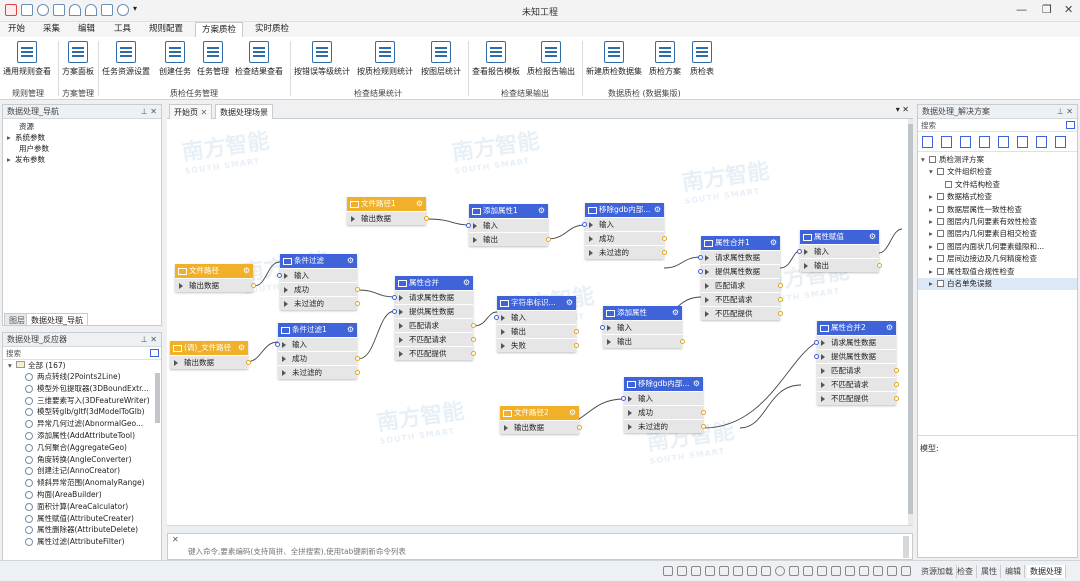 Image resolution: width=1080 pixels, height=581 pixels. Describe the element at coordinates (1047, 9) in the screenshot. I see `restore-icon: ❐` at that location.